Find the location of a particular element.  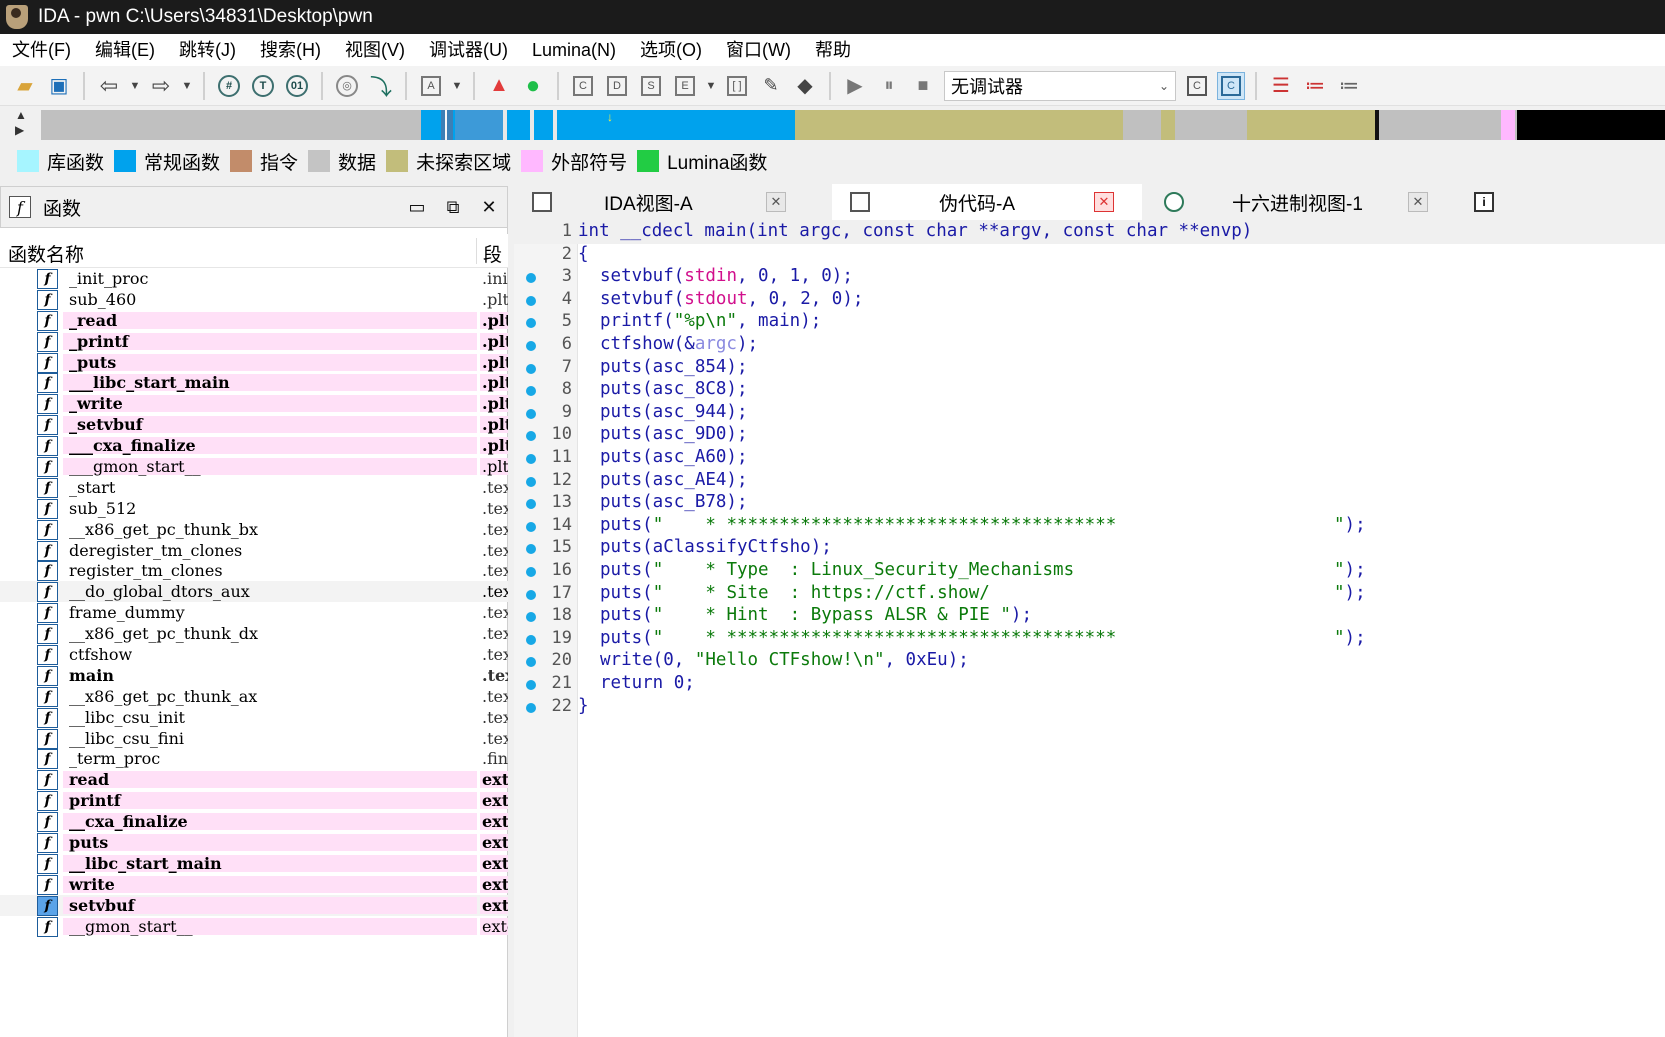

menu-item: Lumina(N) is located at coordinates (574, 50).